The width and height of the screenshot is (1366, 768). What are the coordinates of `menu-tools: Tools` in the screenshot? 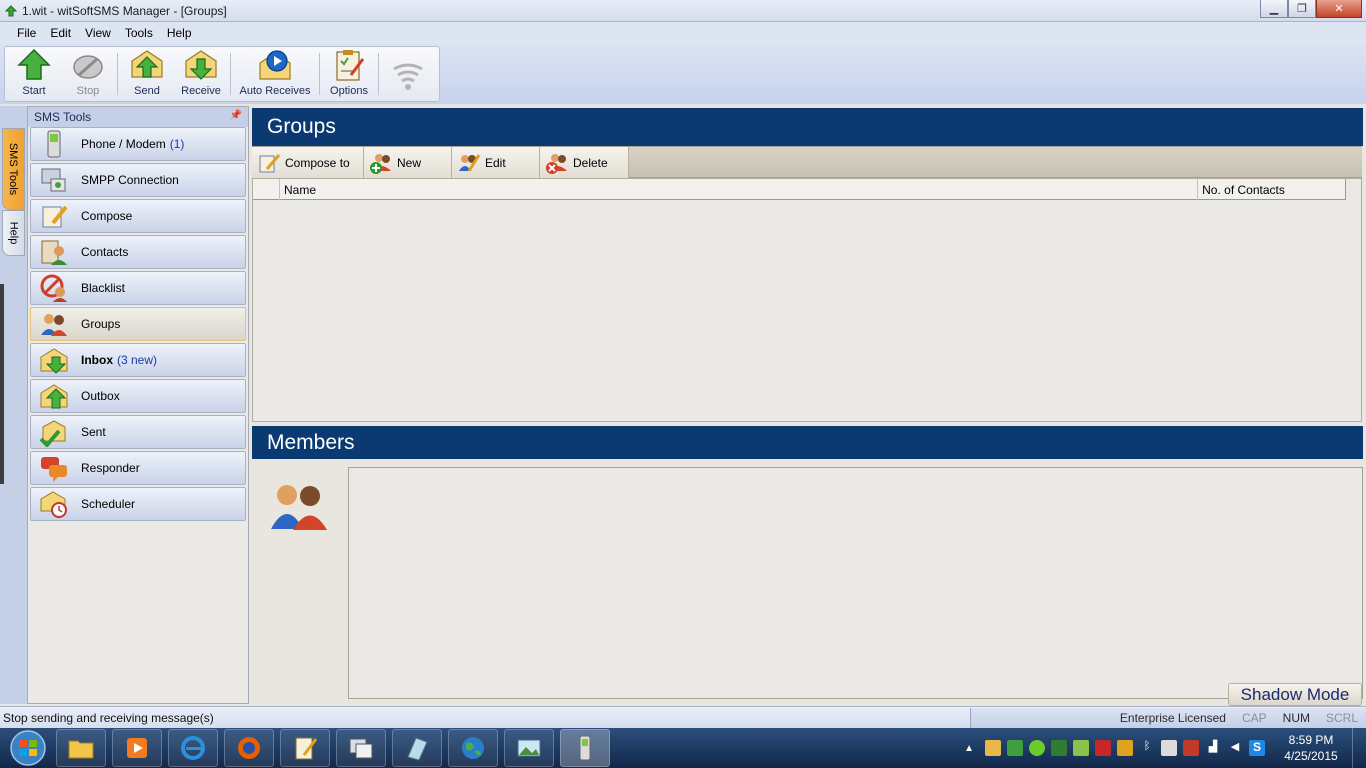 It's located at (139, 33).